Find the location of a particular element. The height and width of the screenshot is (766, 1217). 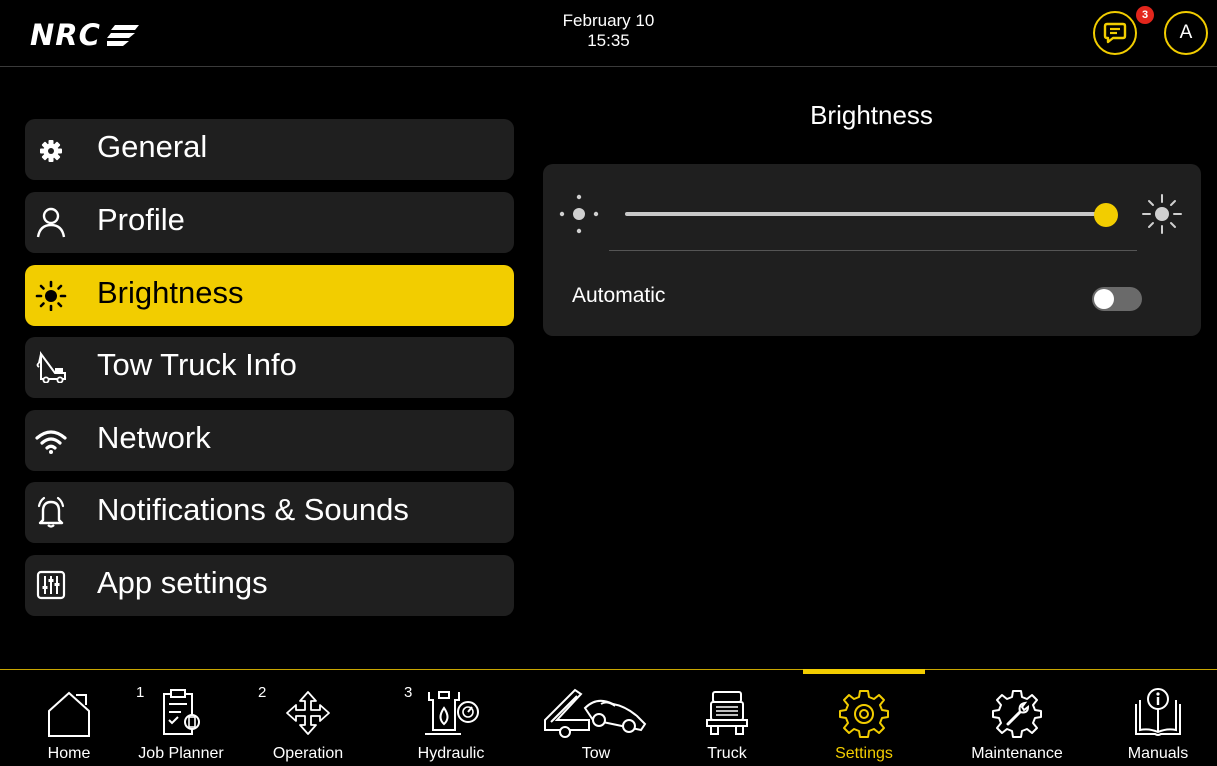

nav-operation: 2 Operation is located at coordinates (308, 718).